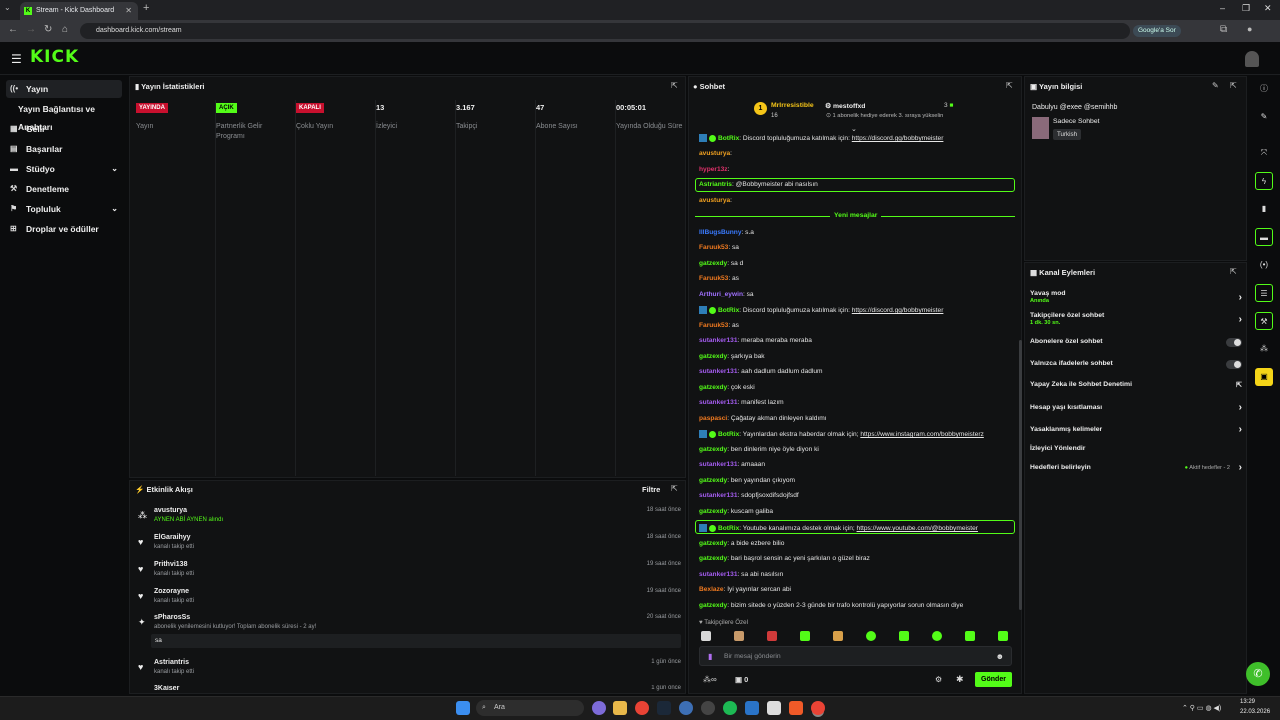 Image resolution: width=1280 pixels, height=720 pixels. Describe the element at coordinates (845, 106) in the screenshot. I see `gifter-2: ⚙ mestoffxd` at that location.